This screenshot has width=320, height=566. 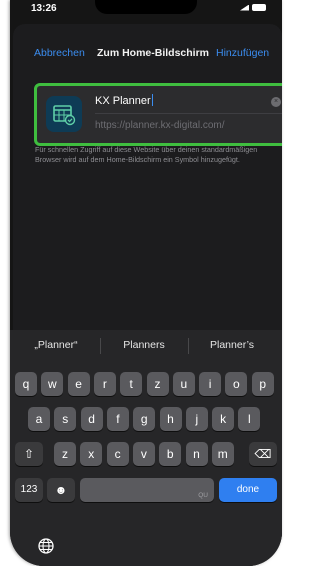 I want to click on notch, so click(x=146, y=7).